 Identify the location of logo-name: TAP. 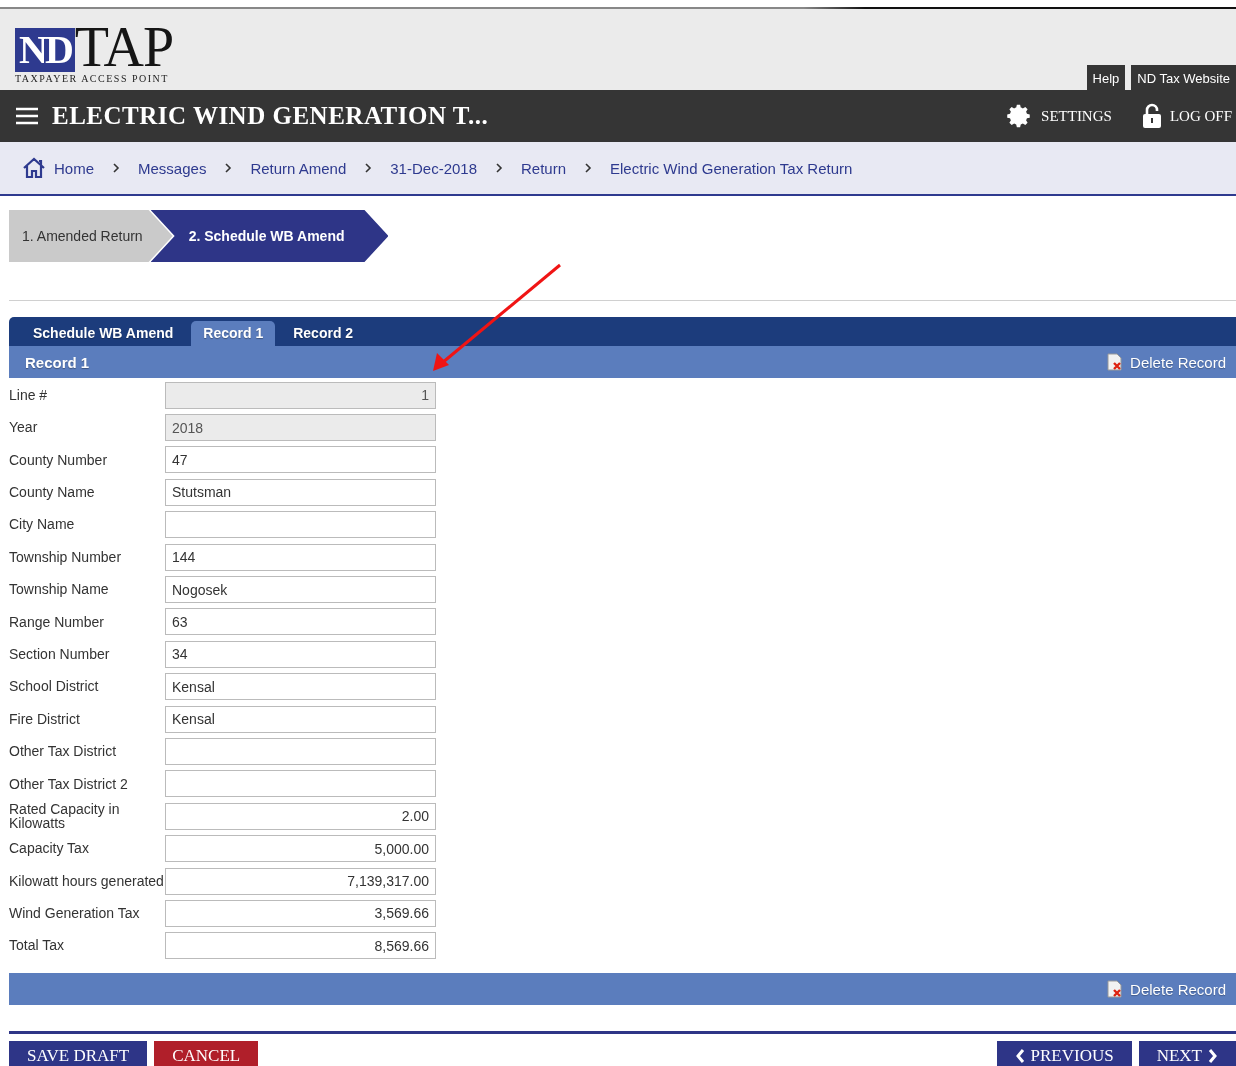
(124, 46).